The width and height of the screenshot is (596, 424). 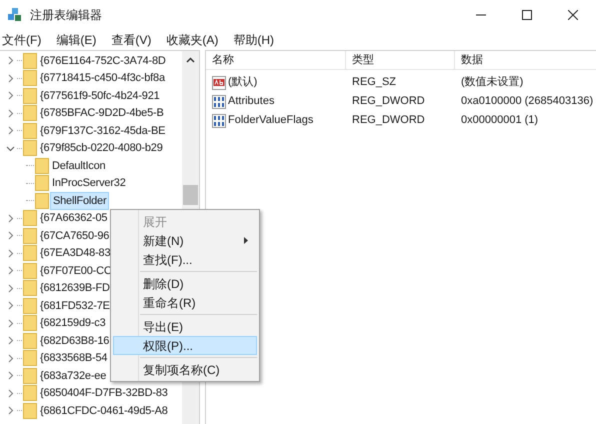 What do you see at coordinates (527, 101) in the screenshot?
I see `value-data: 0xa0100000 (2685403136)` at bounding box center [527, 101].